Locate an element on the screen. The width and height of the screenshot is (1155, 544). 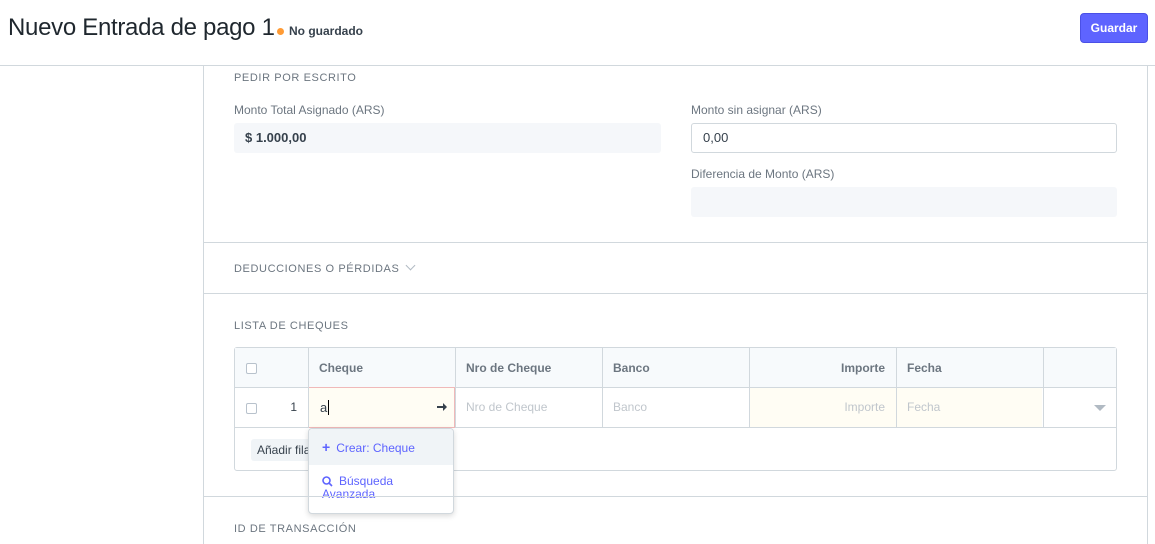
section-cheques-label: LISTA DE CHEQUES is located at coordinates (291, 326).